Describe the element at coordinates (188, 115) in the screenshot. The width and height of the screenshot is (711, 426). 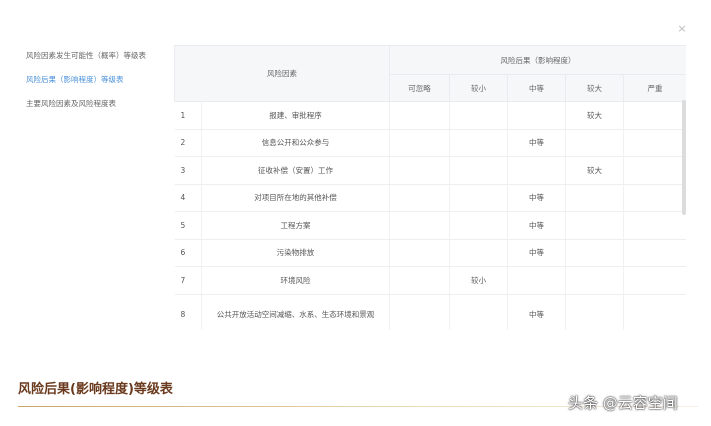
I see `row-number: 1` at that location.